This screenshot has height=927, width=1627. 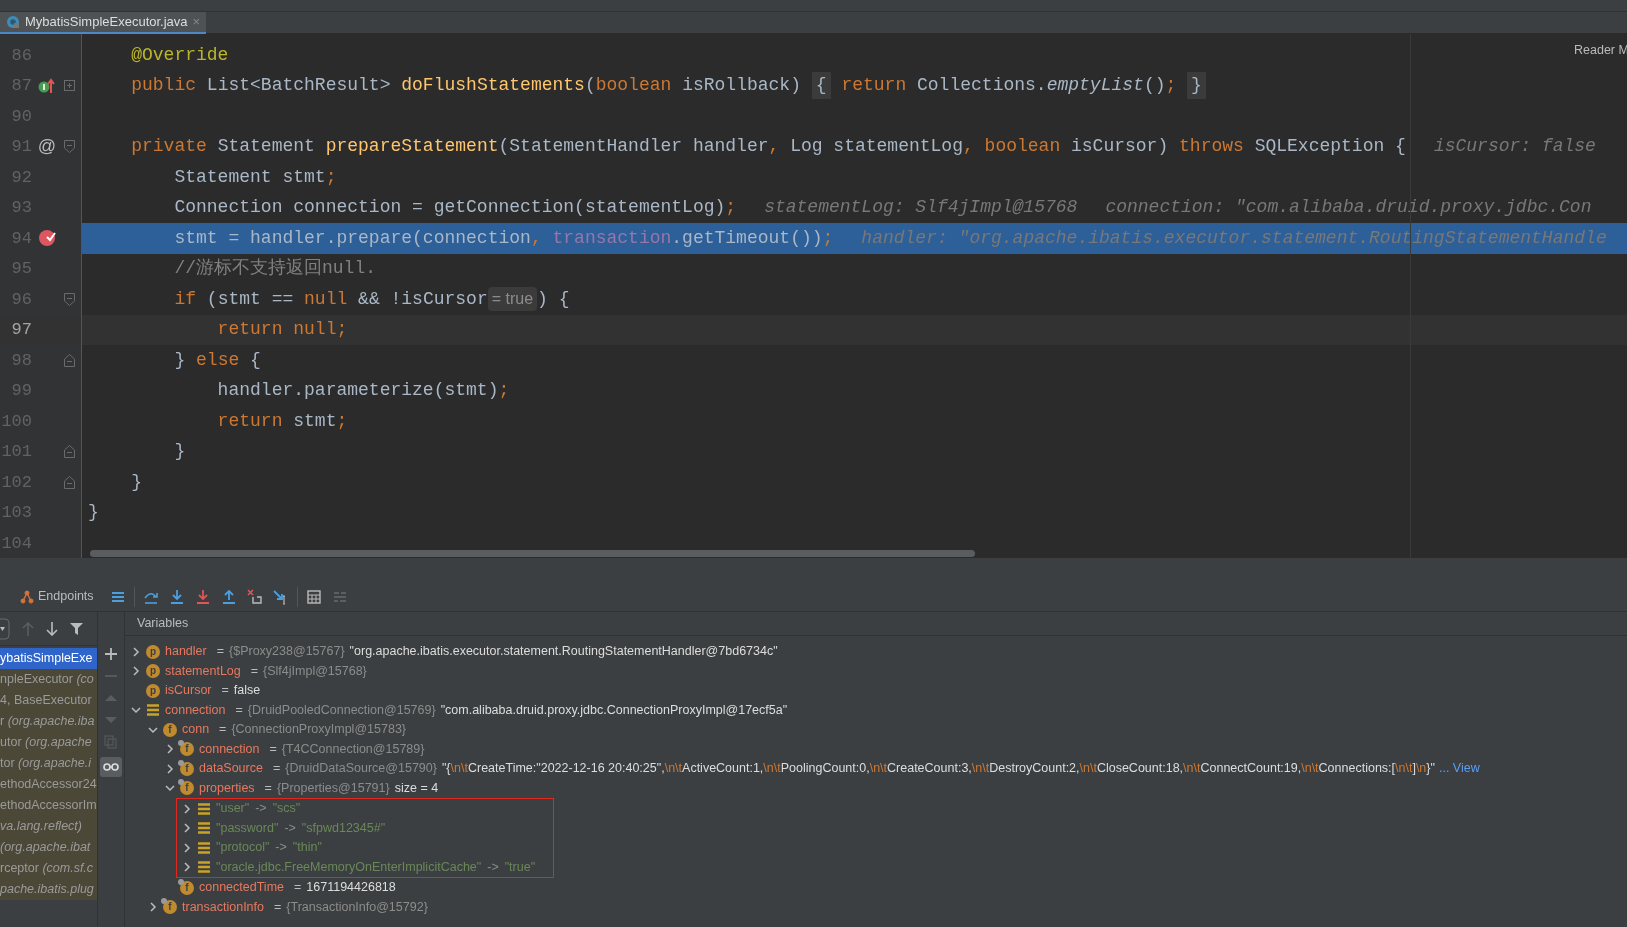 What do you see at coordinates (422, 299) in the screenshot?
I see `code-token: && !isCursor` at bounding box center [422, 299].